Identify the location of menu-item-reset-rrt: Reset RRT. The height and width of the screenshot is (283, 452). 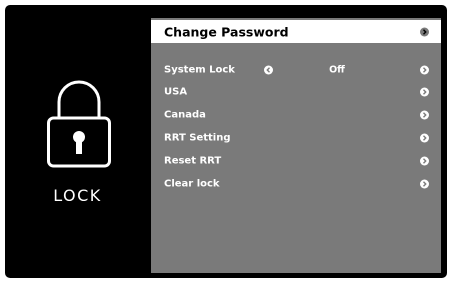
(296, 160).